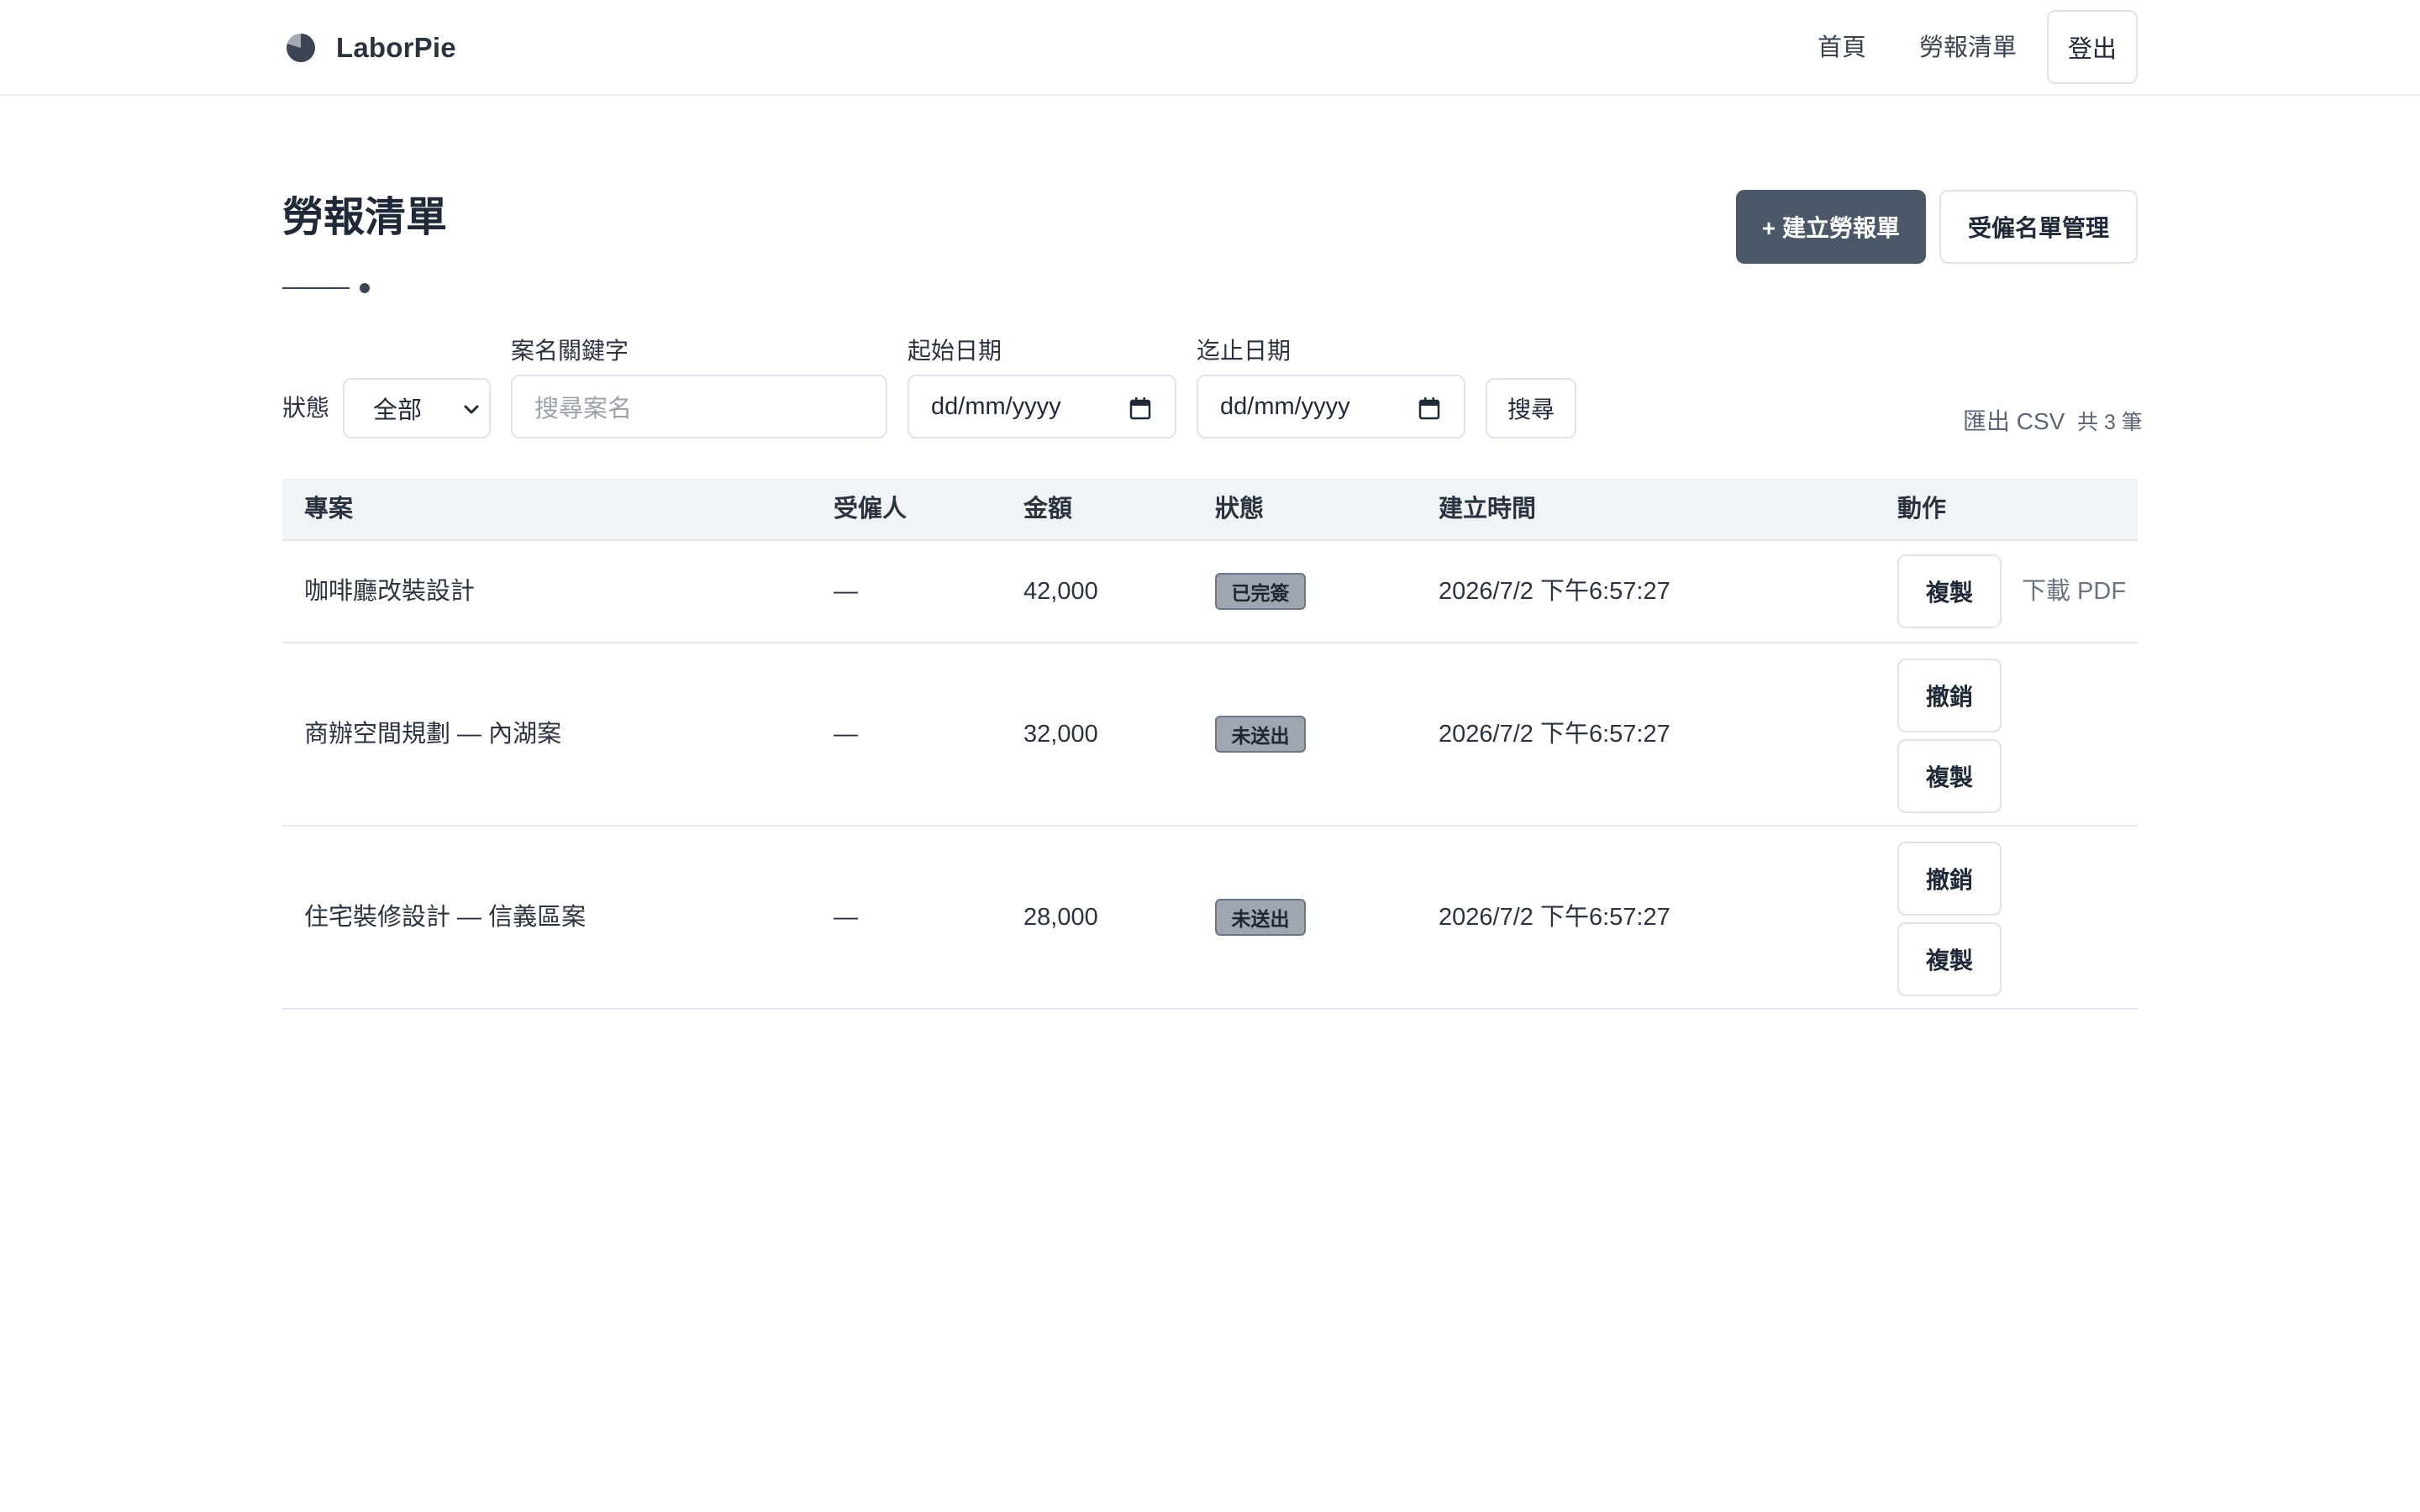  What do you see at coordinates (471, 409) in the screenshot?
I see `chevron-down-icon` at bounding box center [471, 409].